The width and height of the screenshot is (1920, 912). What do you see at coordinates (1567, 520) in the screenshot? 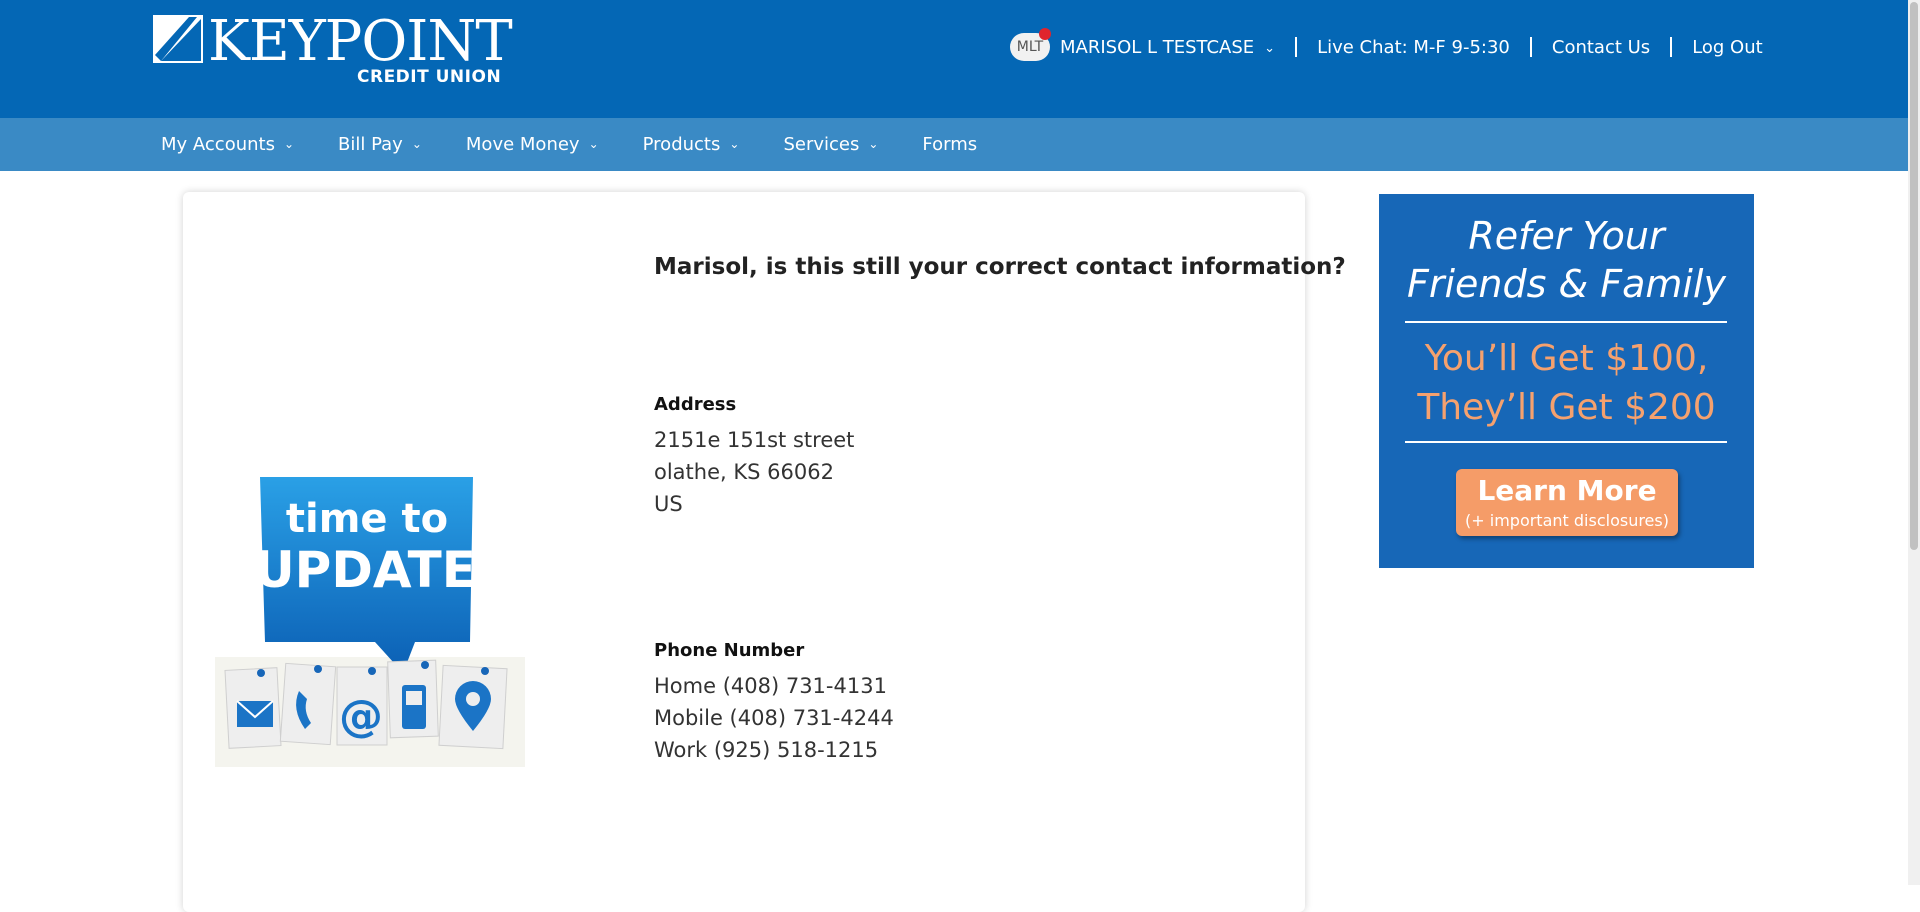
I see `disclosures-label: (+ important disclosures)` at bounding box center [1567, 520].